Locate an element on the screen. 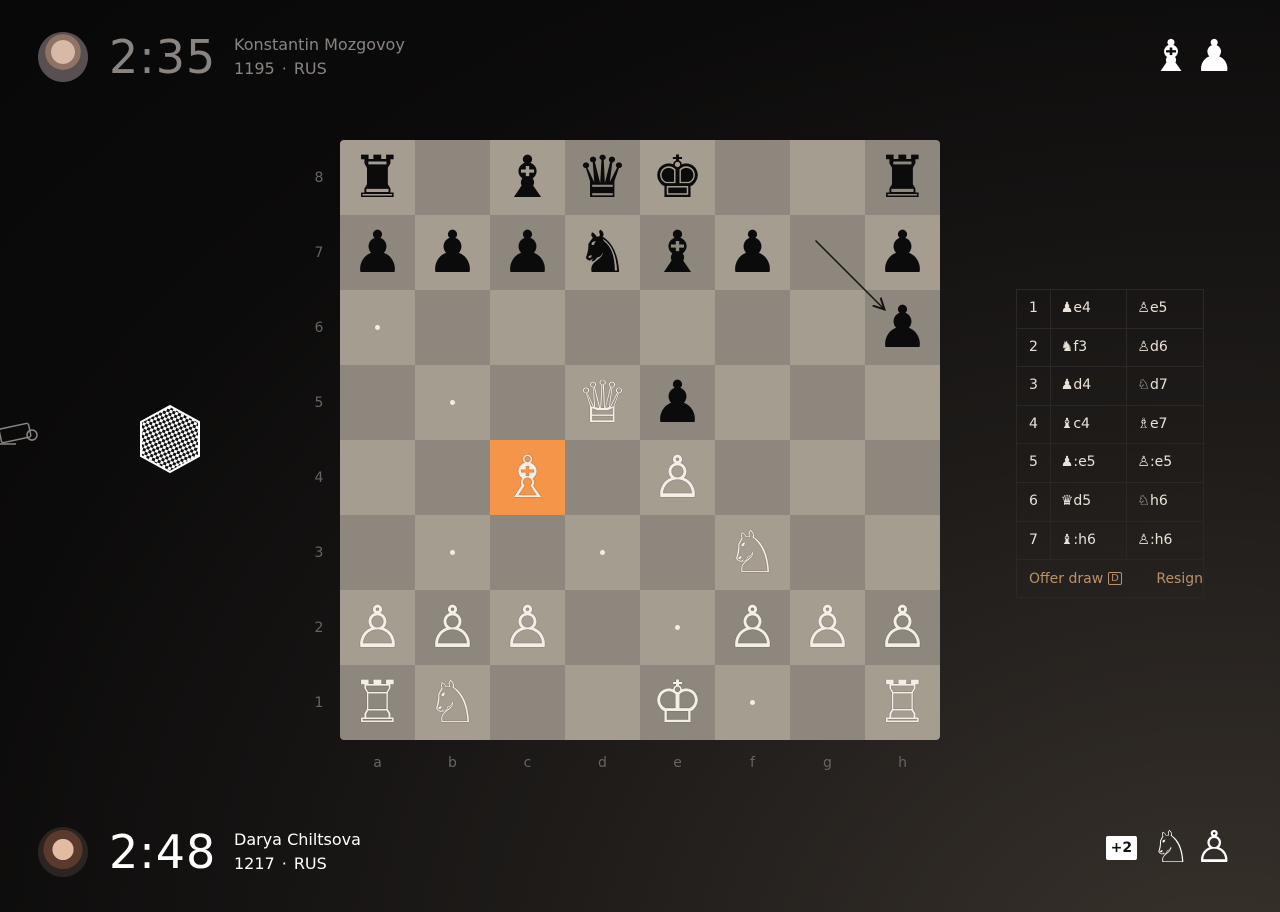  square-h1: ♖ is located at coordinates (902, 702).